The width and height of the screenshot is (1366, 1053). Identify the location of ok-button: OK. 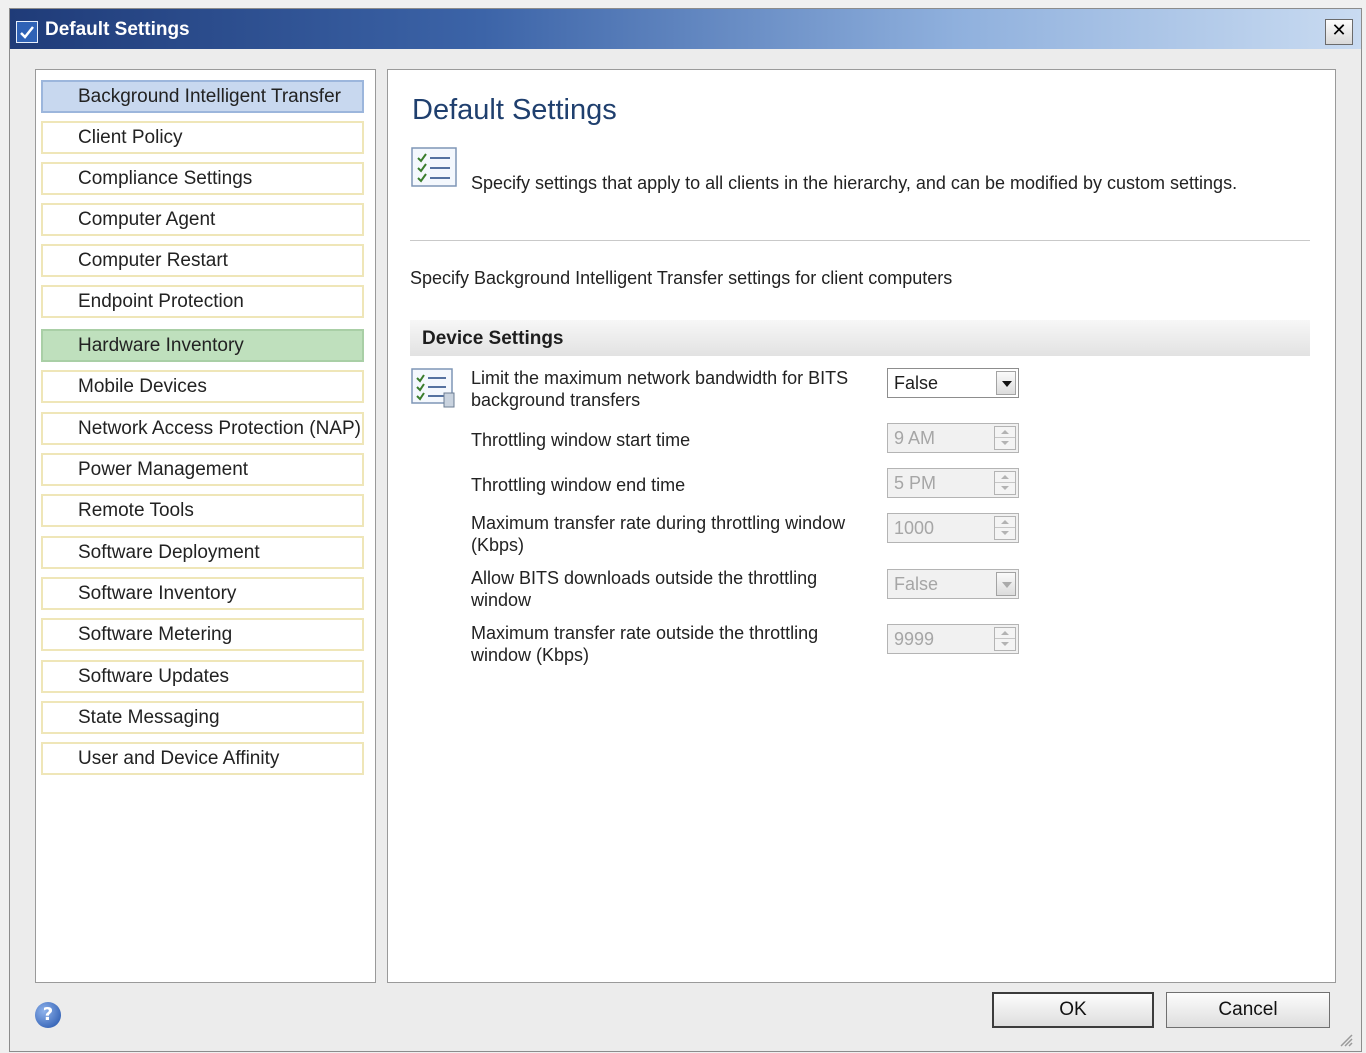
(1073, 1010).